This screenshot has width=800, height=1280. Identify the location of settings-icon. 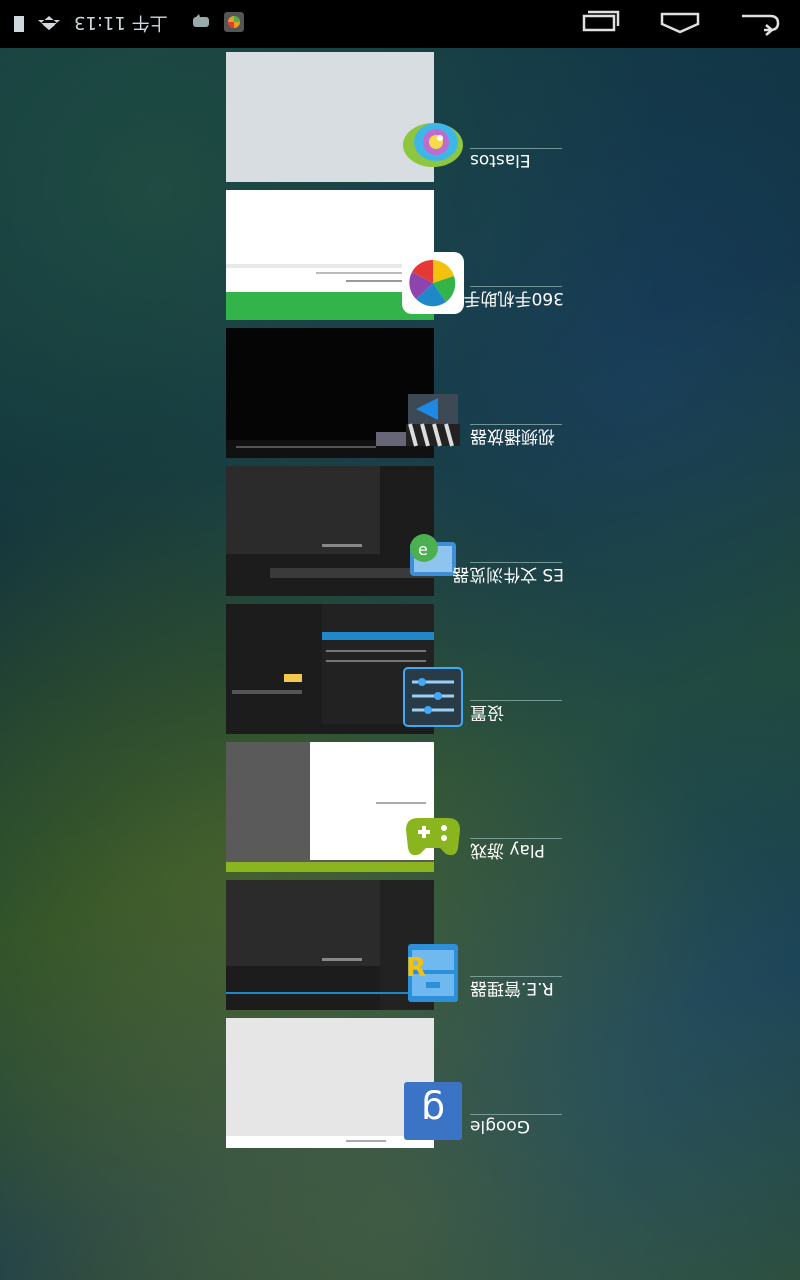
(433, 697).